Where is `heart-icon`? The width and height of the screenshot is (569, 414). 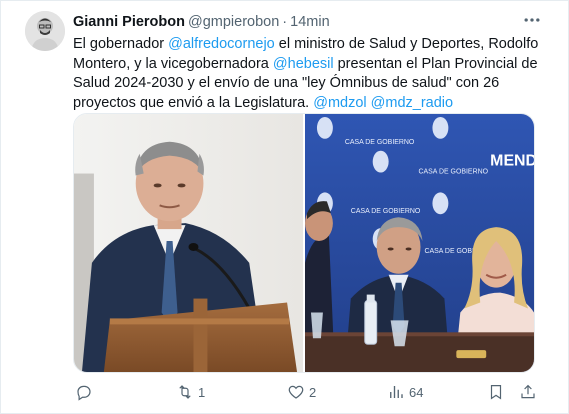
heart-icon is located at coordinates (296, 392).